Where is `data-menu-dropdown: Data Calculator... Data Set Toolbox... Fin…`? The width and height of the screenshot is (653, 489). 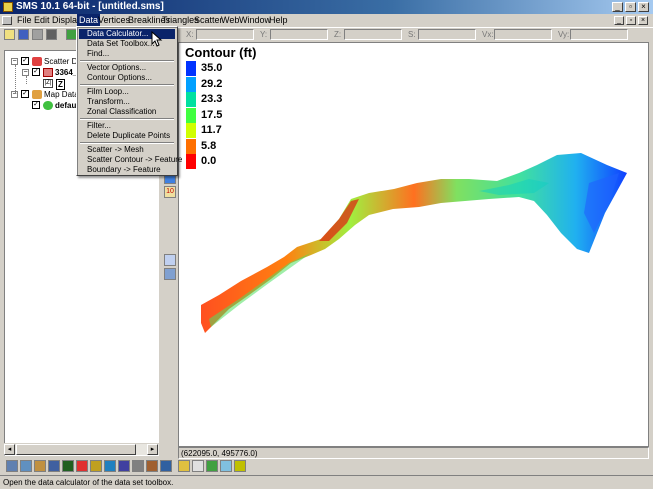
data-menu-dropdown: Data Calculator... Data Set Toolbox... Fin… is located at coordinates (129, 101).